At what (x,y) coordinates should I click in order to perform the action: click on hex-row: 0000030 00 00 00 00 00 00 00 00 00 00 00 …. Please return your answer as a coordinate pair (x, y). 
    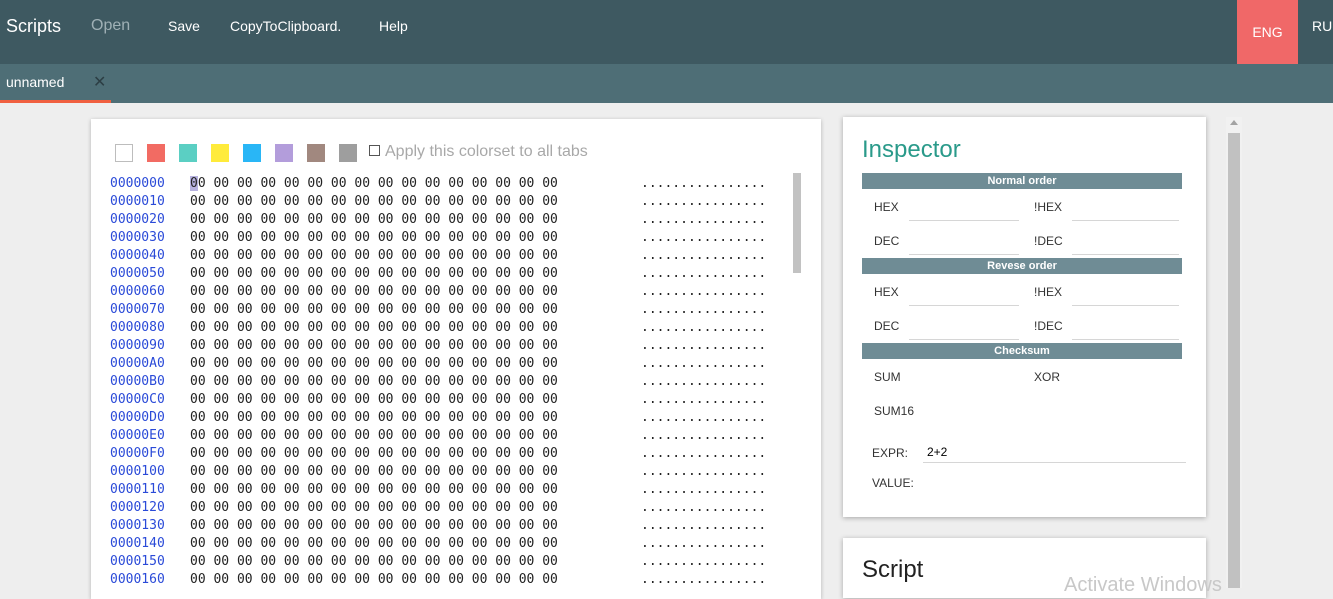
    Looking at the image, I should click on (438, 238).